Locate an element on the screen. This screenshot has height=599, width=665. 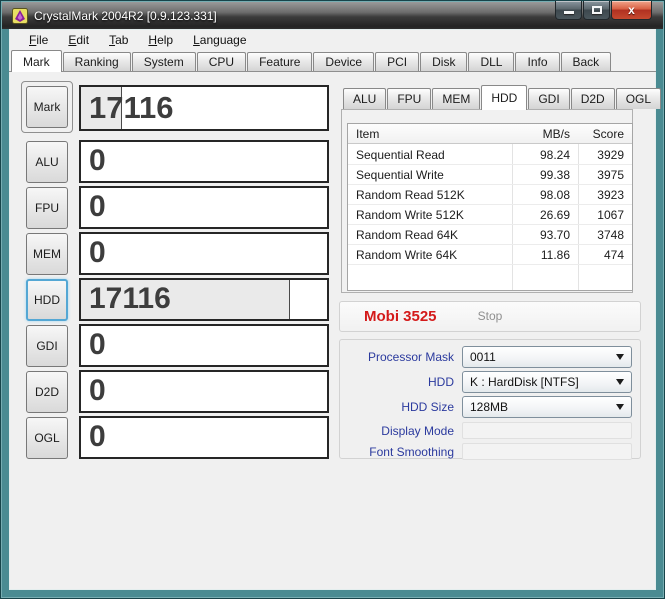
results-tab-d2d: D2D is located at coordinates (592, 98).